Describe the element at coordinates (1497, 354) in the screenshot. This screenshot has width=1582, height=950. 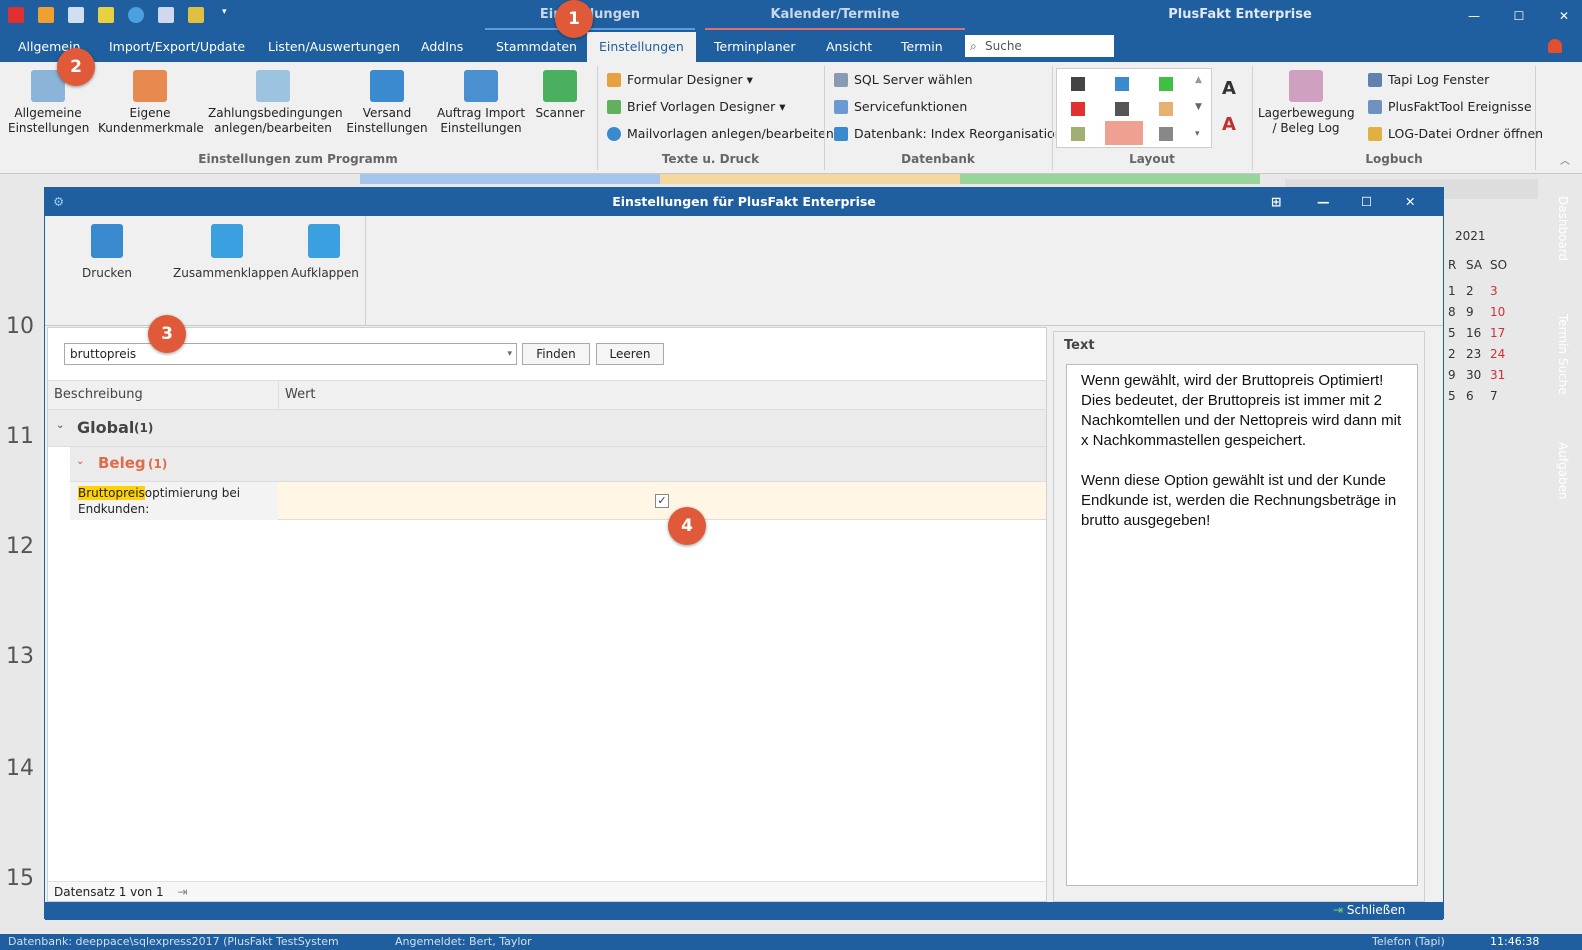
I see `calendar-day: 24` at that location.